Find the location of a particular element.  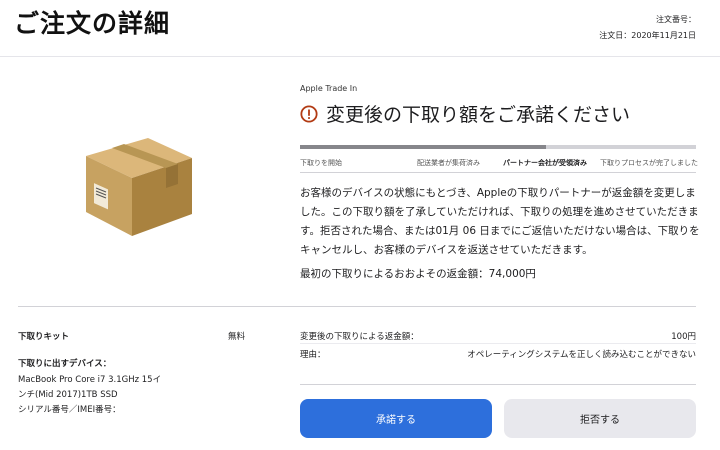

row-divider is located at coordinates (498, 343).